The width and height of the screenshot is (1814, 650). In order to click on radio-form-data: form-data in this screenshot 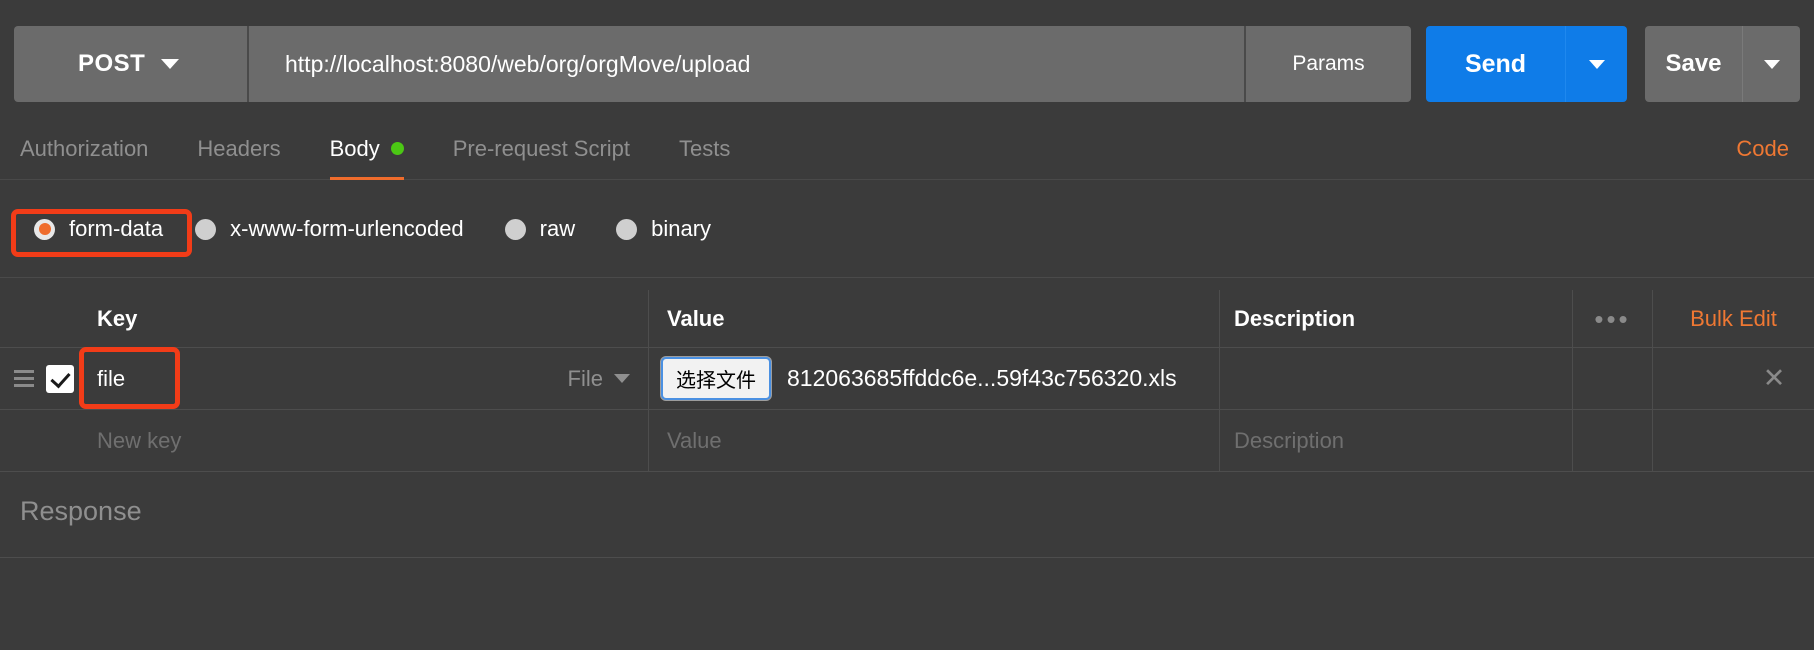, I will do `click(98, 229)`.